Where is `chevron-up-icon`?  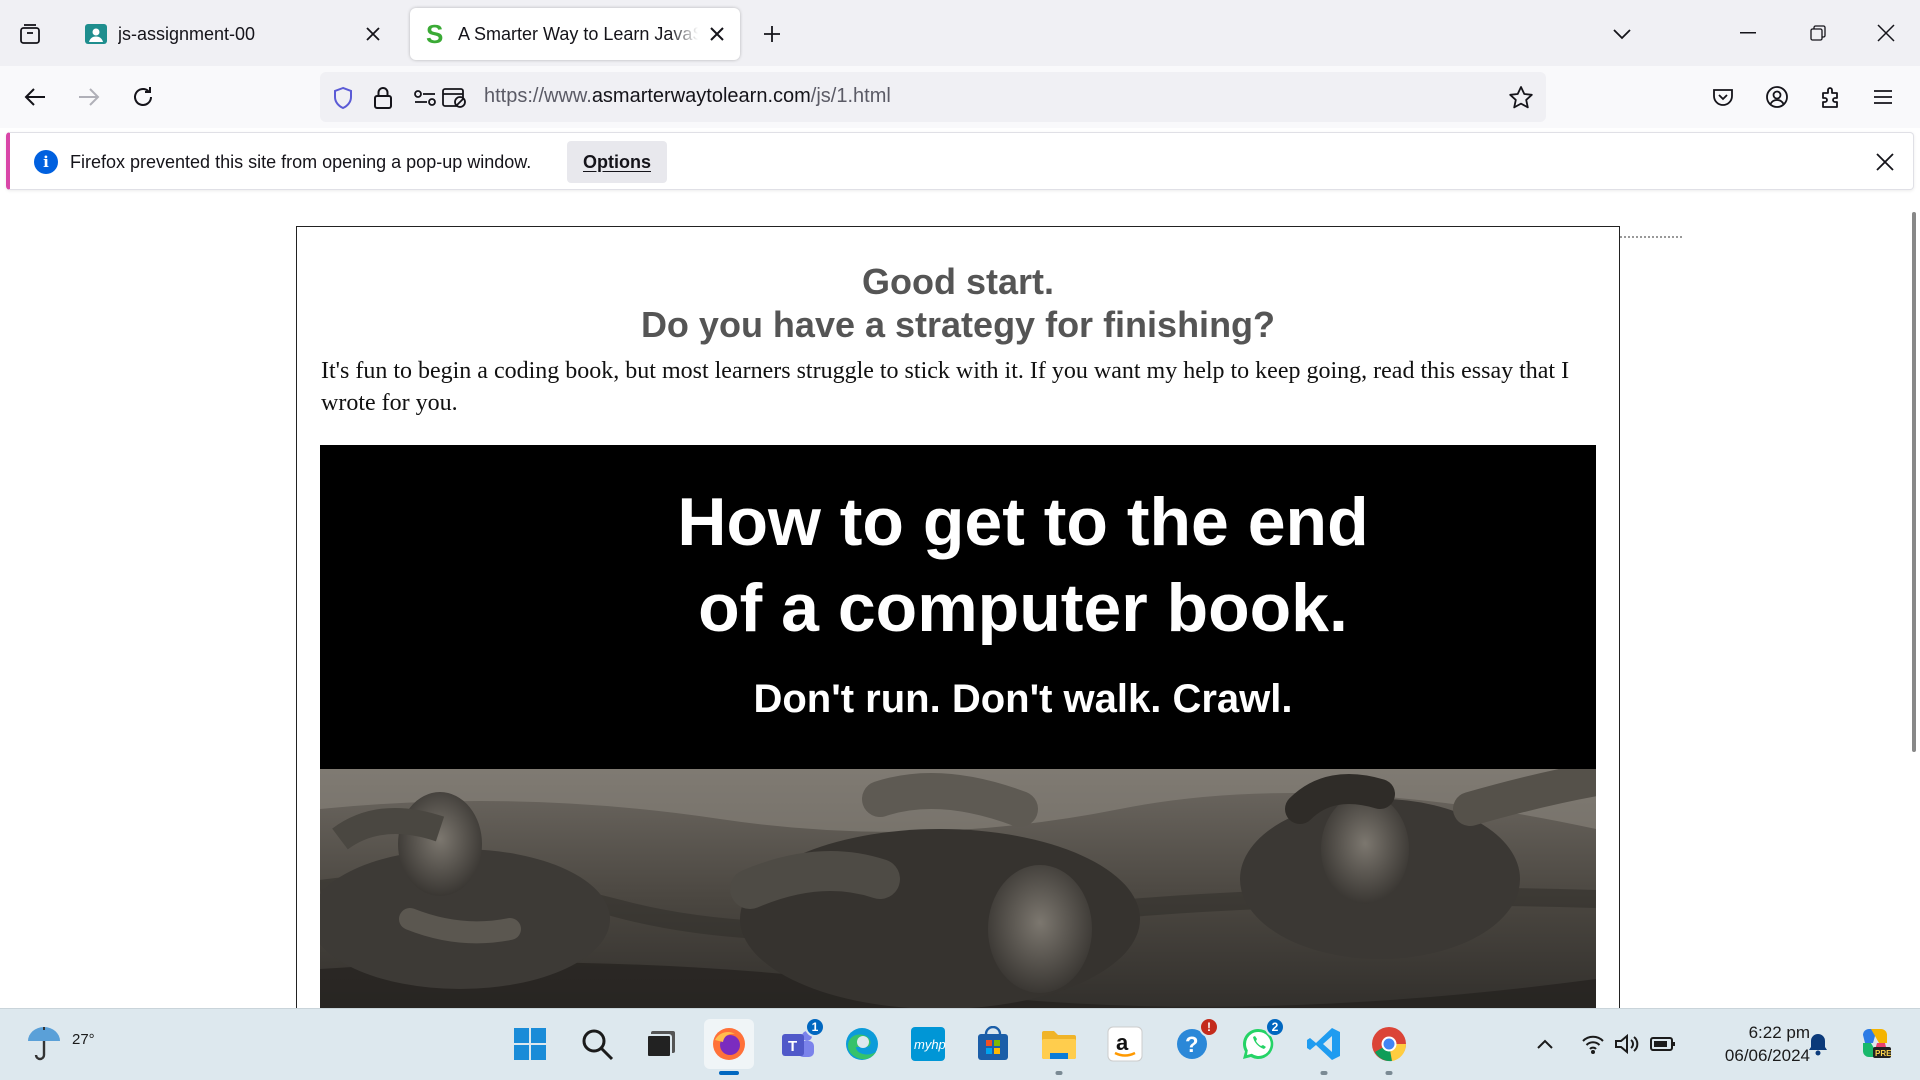 chevron-up-icon is located at coordinates (1545, 1044).